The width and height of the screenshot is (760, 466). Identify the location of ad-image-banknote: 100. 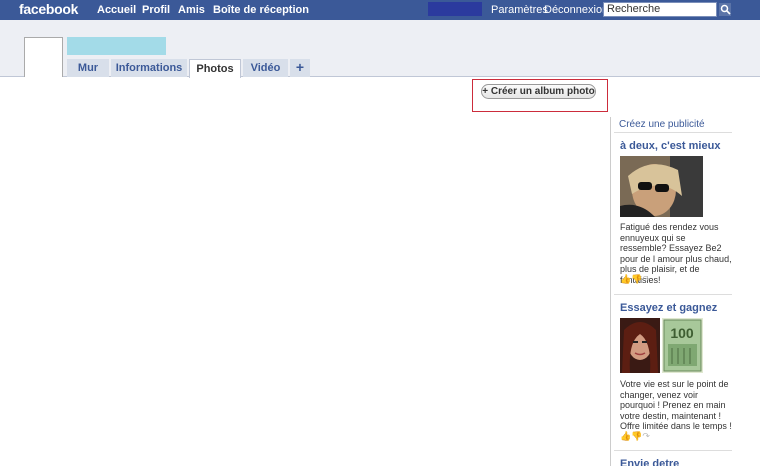
(682, 345).